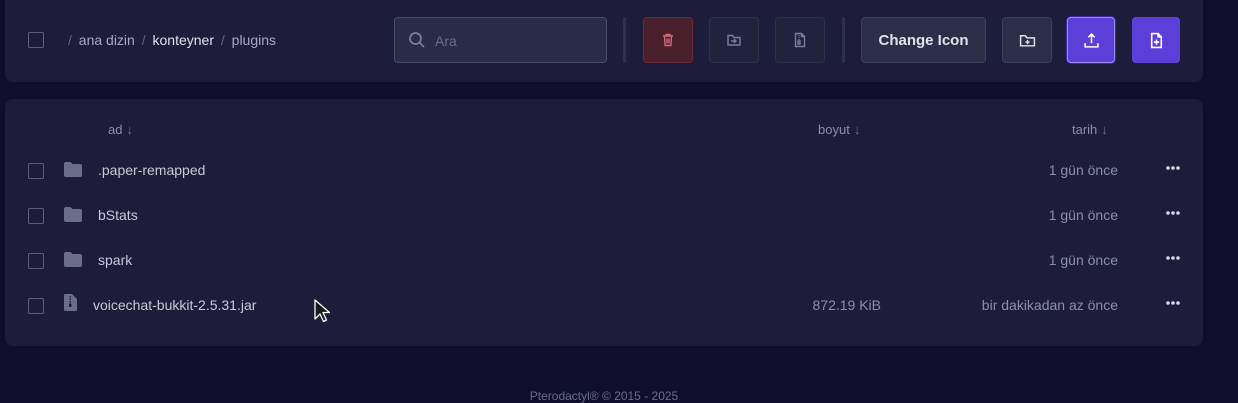  Describe the element at coordinates (847, 305) in the screenshot. I see `file-size: 872.19 KiB` at that location.